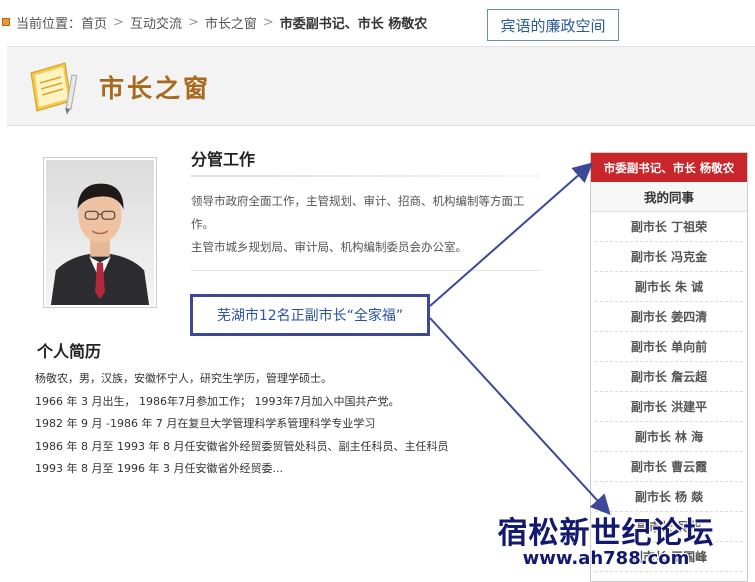 The height and width of the screenshot is (582, 755). Describe the element at coordinates (6, 22) in the screenshot. I see `breadcrumb-bullet-icon` at that location.